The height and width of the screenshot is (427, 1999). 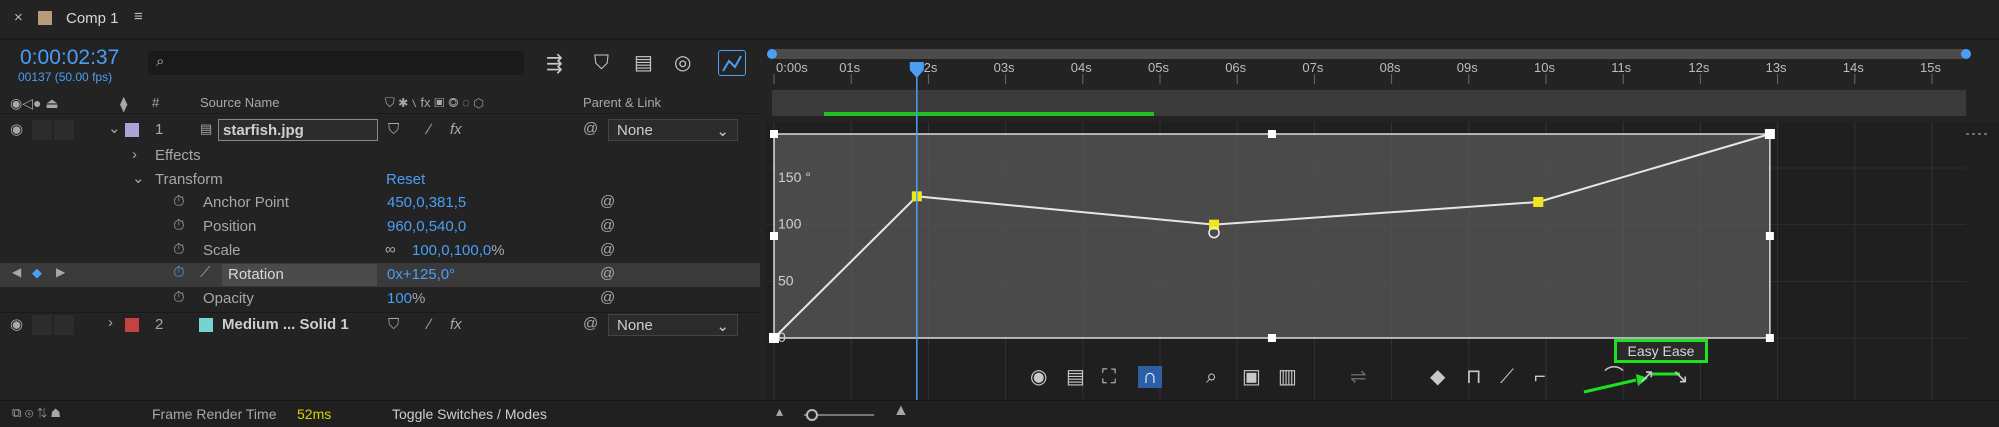 I want to click on separate-dimensions-icon: ⇌, so click(x=1358, y=377).